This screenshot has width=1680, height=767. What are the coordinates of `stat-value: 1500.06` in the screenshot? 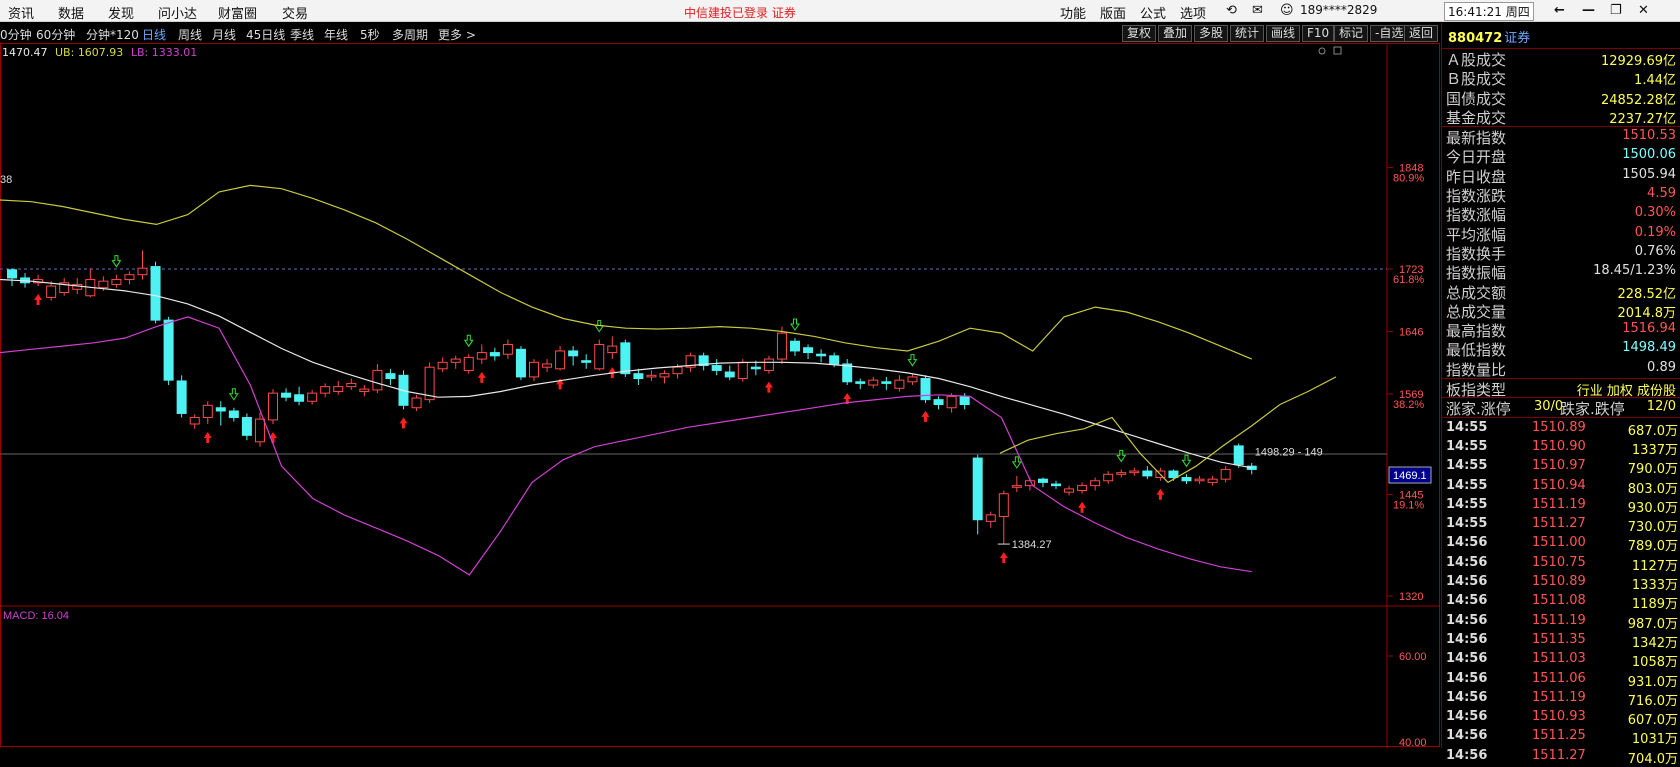 It's located at (1649, 155).